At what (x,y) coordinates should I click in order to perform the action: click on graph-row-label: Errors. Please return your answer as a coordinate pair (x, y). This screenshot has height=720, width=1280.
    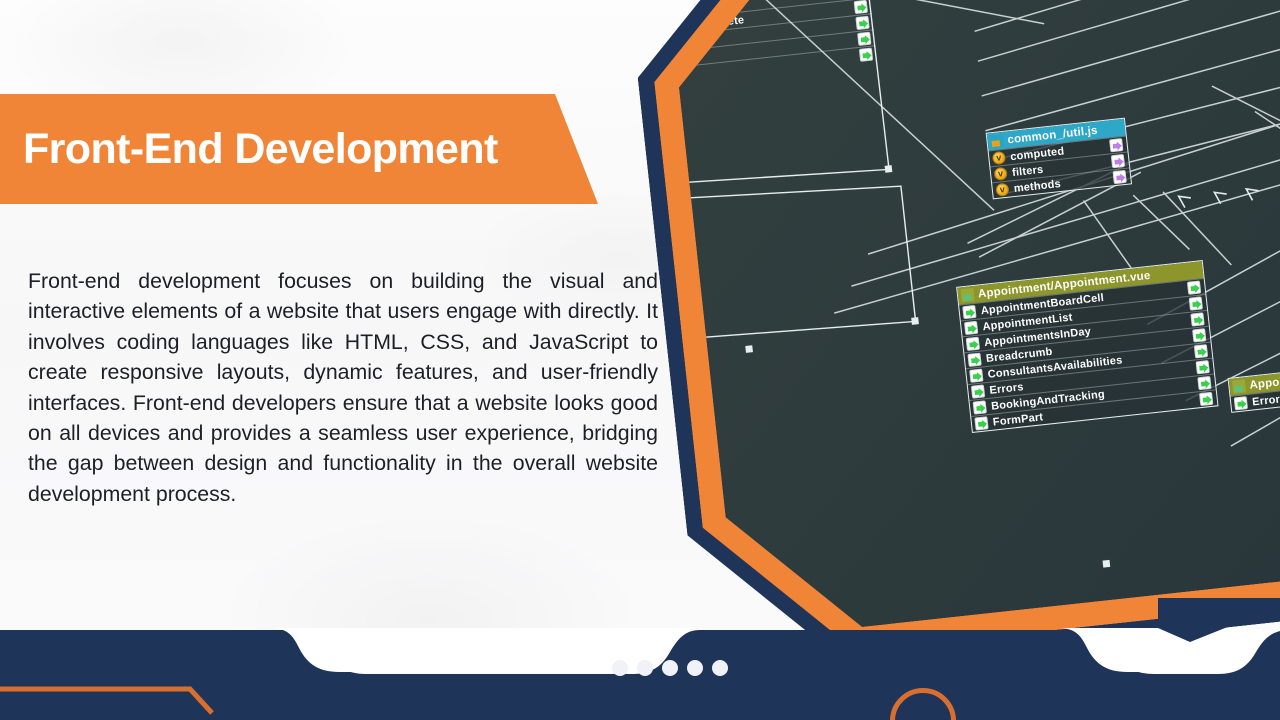
    Looking at the image, I should click on (1265, 400).